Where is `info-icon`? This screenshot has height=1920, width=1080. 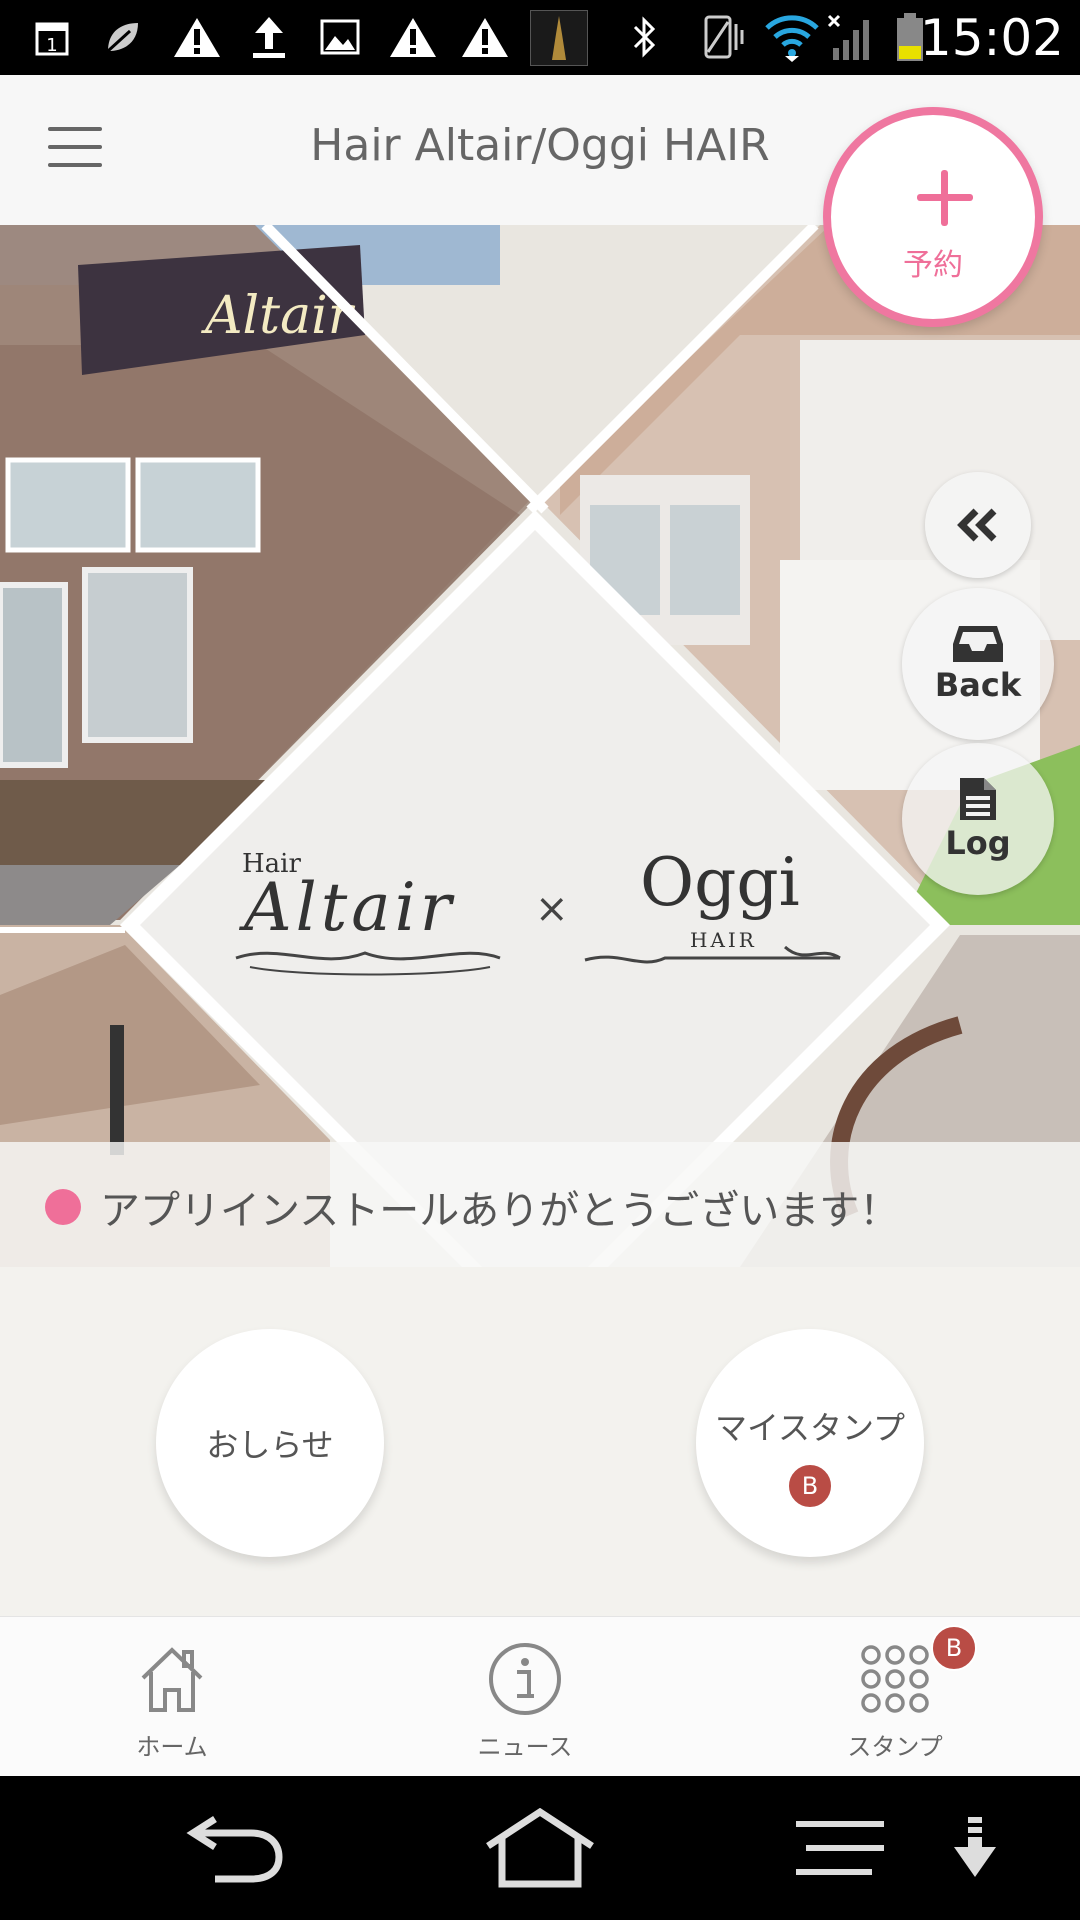
info-icon is located at coordinates (525, 1679).